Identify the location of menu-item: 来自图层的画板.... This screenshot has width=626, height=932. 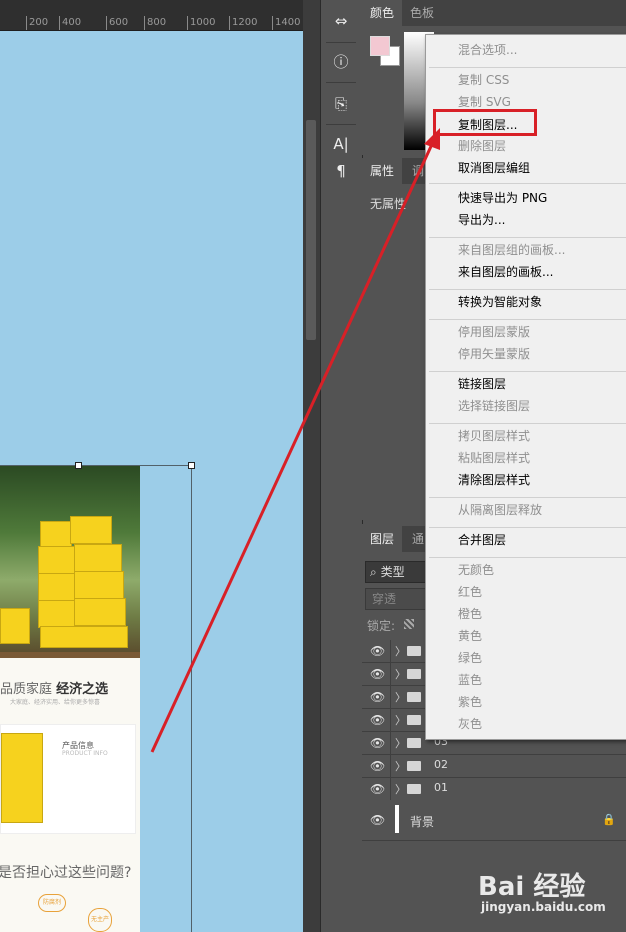
(505, 271).